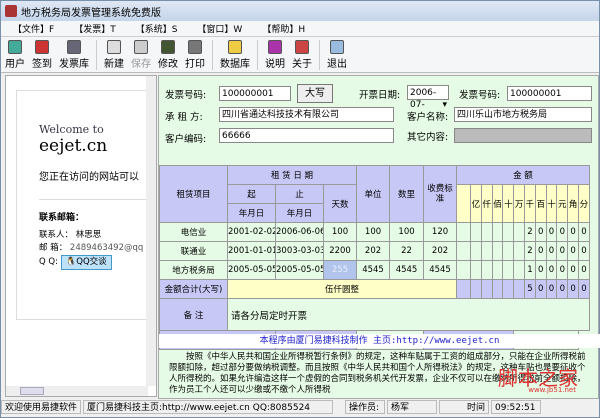 This screenshot has height=418, width=600. Describe the element at coordinates (219, 28) in the screenshot. I see `menu-item: 【窗口】W` at that location.